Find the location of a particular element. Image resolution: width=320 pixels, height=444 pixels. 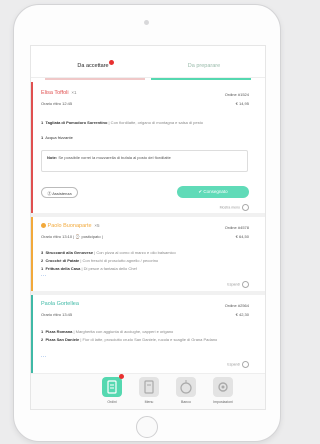

nav-label: Ordini is located at coordinates (112, 402).